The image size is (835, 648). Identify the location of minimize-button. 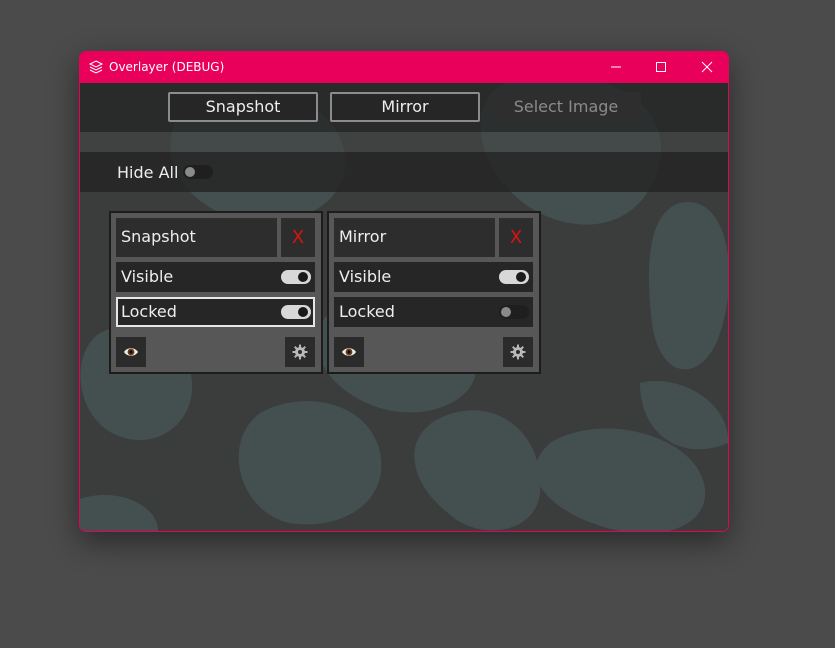
(616, 67).